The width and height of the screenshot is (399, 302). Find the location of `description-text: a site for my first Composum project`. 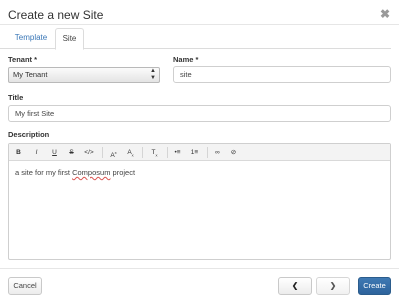

description-text: a site for my first Composum project is located at coordinates (75, 172).